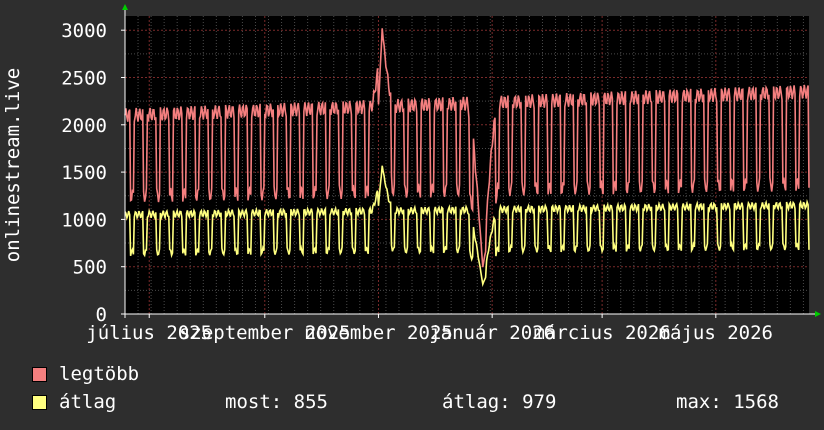 This screenshot has width=824, height=430. What do you see at coordinates (84, 126) in the screenshot?
I see `y-tick-label: 2000` at bounding box center [84, 126].